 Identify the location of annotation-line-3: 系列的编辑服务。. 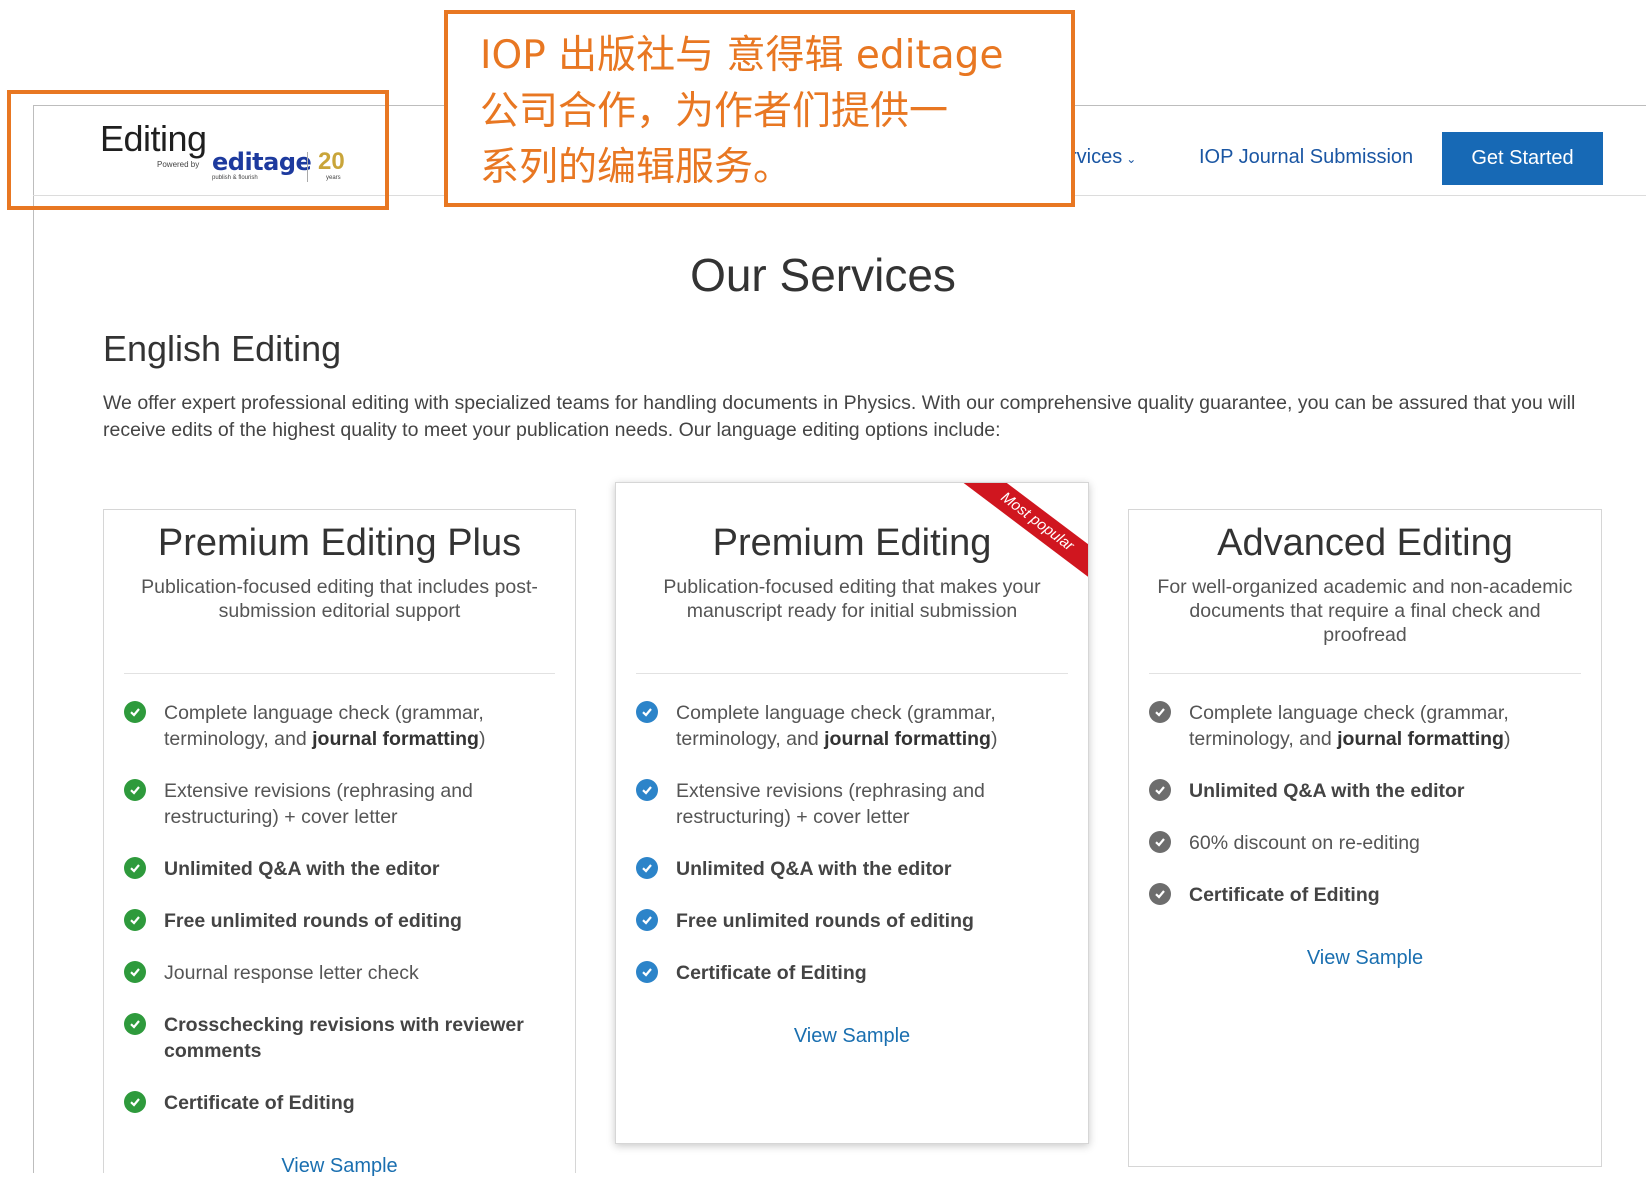
(636, 167).